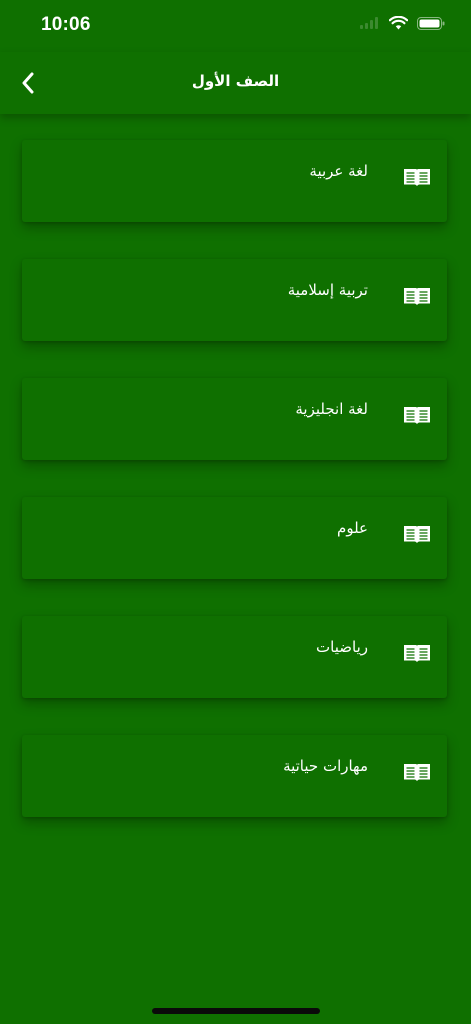 The height and width of the screenshot is (1024, 471). I want to click on subject-label: علوم, so click(352, 528).